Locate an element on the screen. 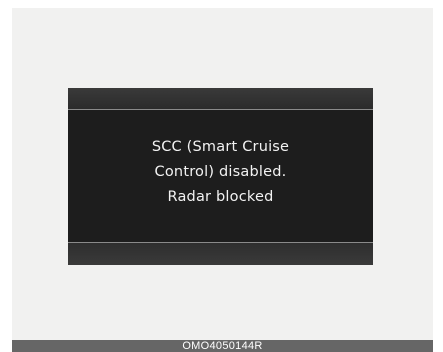 This screenshot has height=352, width=443. warning-message-line-3: Radar blocked is located at coordinates (220, 197).